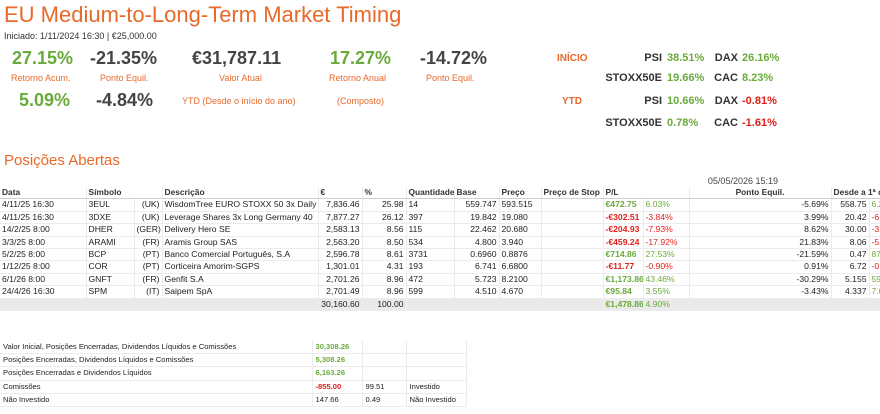 The image size is (880, 414). Describe the element at coordinates (623, 243) in the screenshot. I see `cell-pl: -€459.24` at that location.